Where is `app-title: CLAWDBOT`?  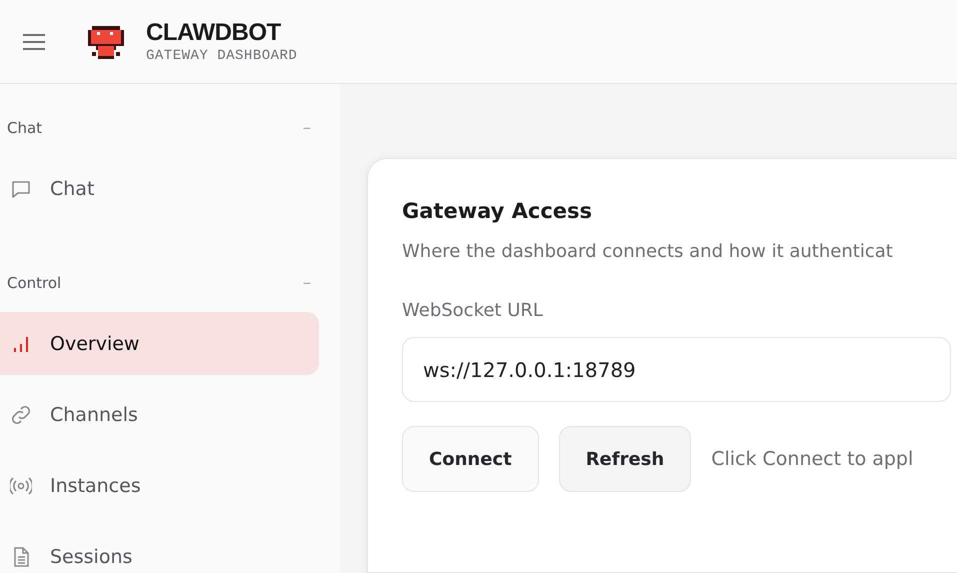
app-title: CLAWDBOT is located at coordinates (214, 32).